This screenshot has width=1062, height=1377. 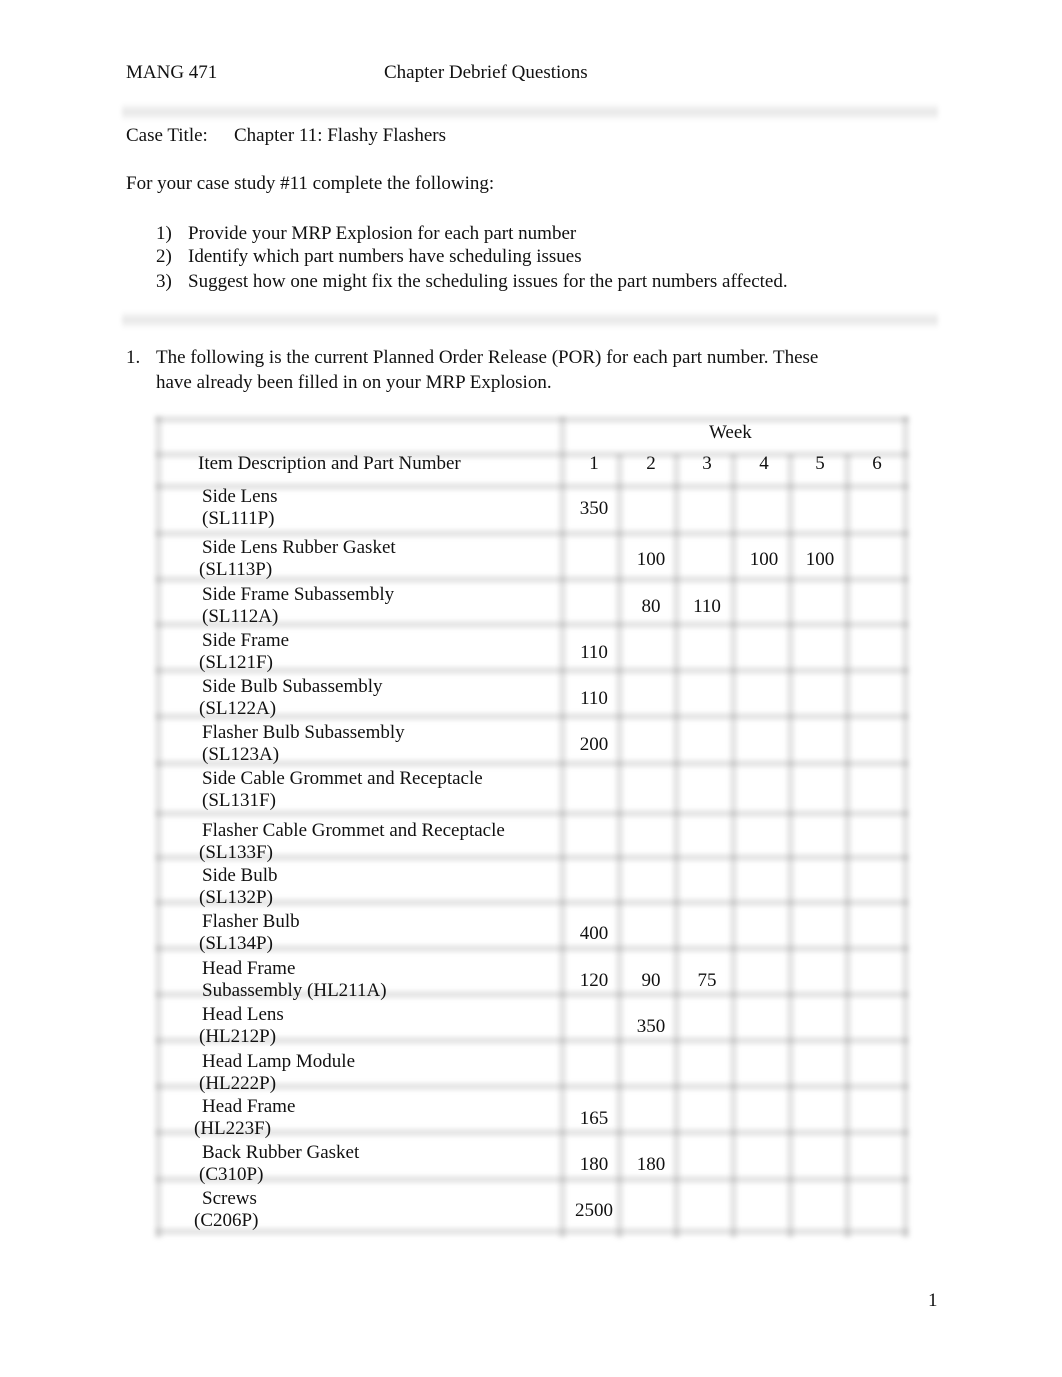 What do you see at coordinates (164, 281) in the screenshot?
I see `task-number: 3)` at bounding box center [164, 281].